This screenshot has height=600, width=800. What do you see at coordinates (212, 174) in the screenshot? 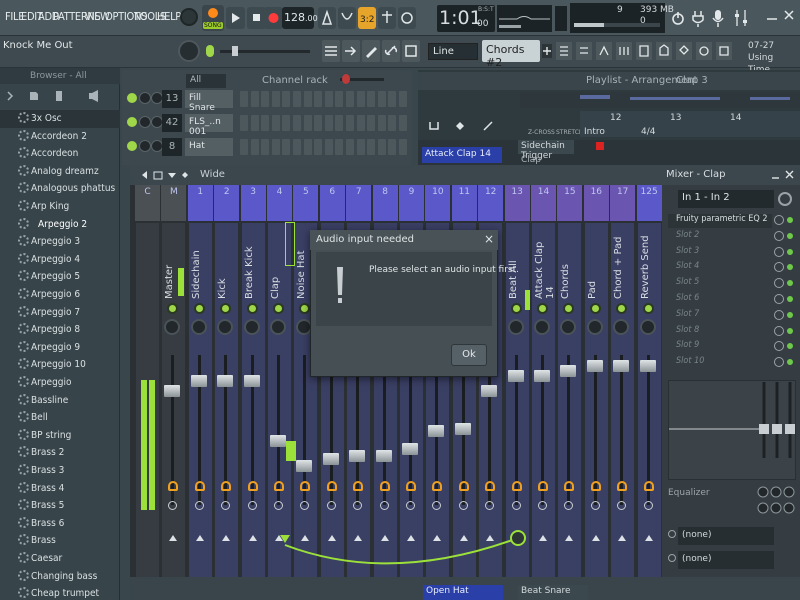
I see `mixer-view-mode: Wide` at bounding box center [212, 174].